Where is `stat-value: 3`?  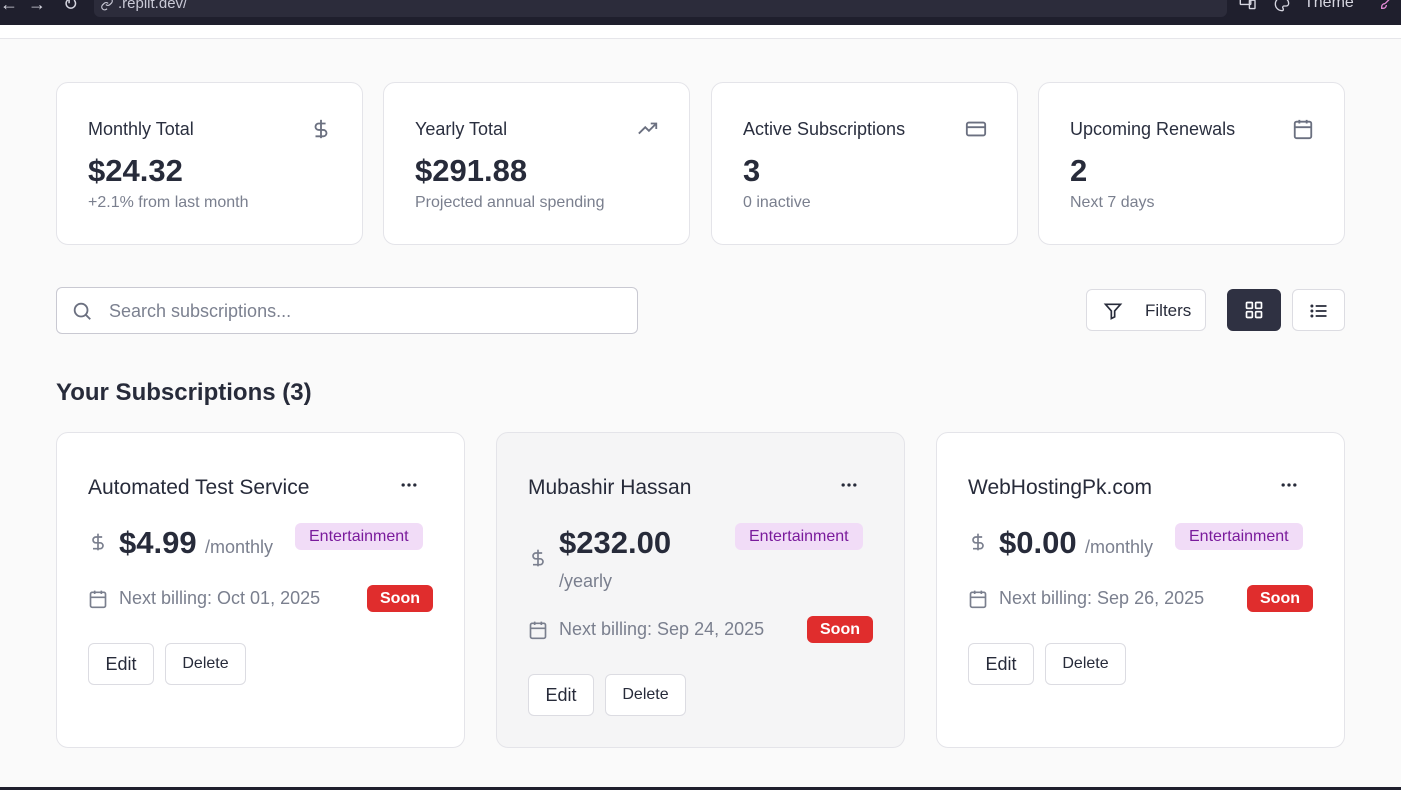
stat-value: 3 is located at coordinates (752, 170).